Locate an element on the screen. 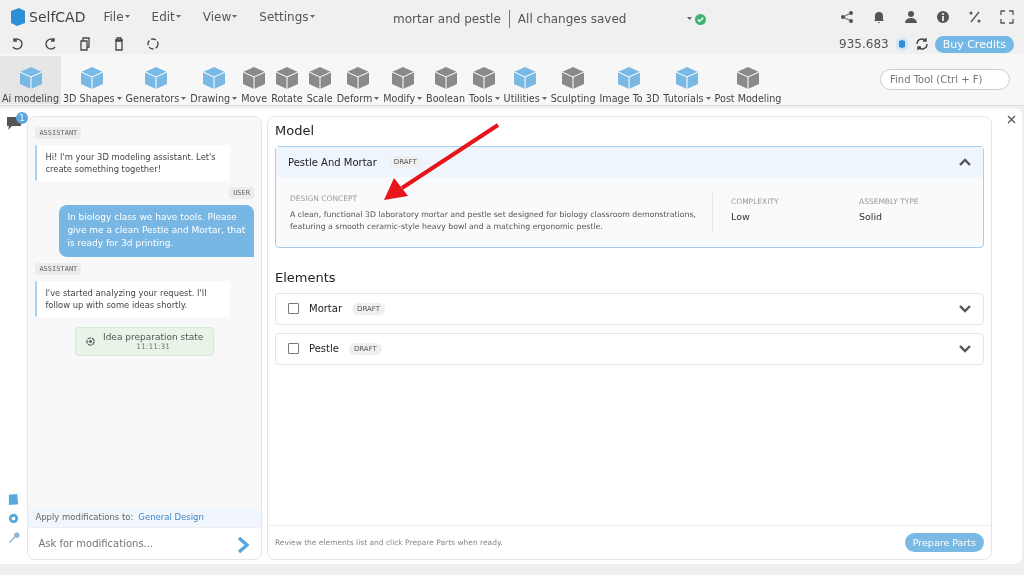  toolbar-tool: Modify is located at coordinates (403, 80).